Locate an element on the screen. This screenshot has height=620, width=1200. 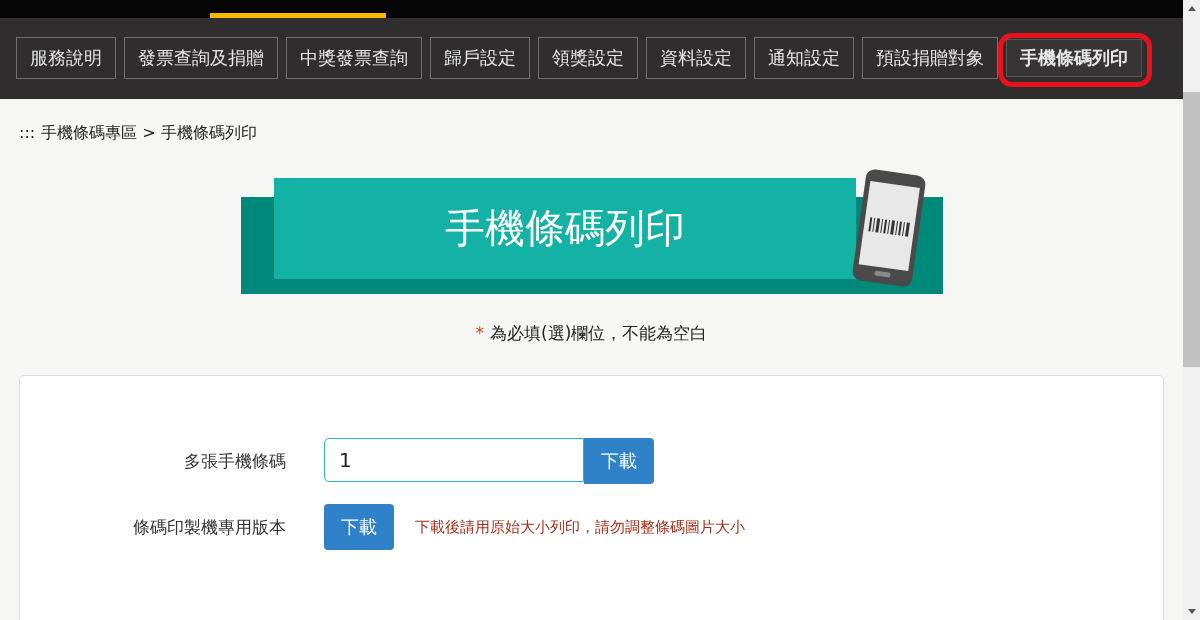
nav-tab: 手機條碼列印 is located at coordinates (1074, 58).